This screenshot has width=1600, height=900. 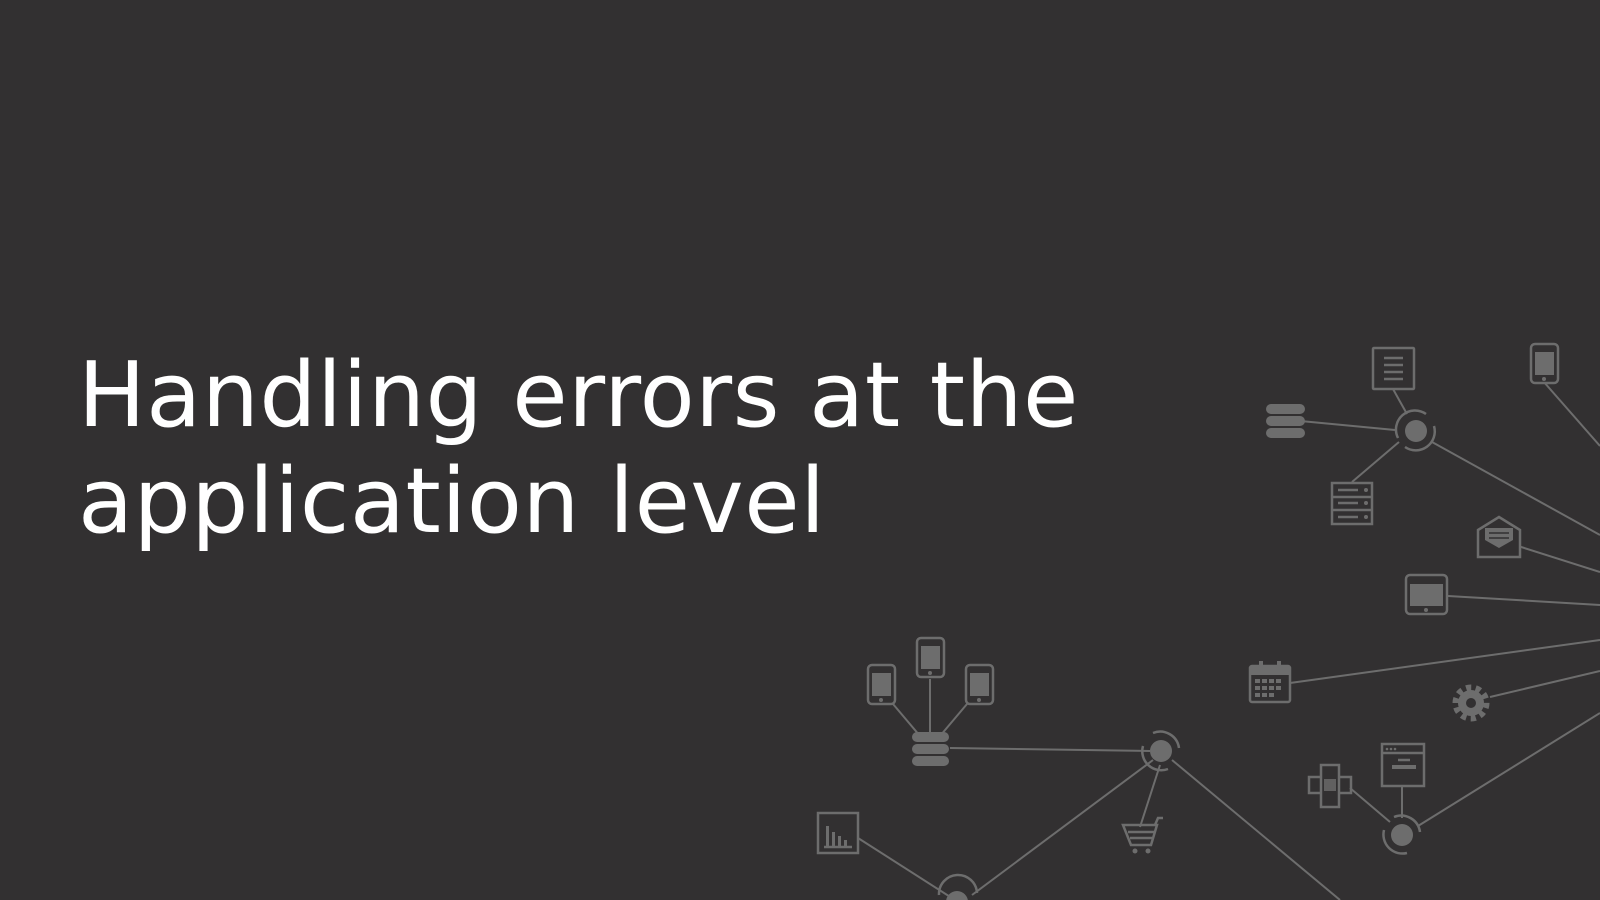 I want to click on gear-icon, so click(x=1471, y=703).